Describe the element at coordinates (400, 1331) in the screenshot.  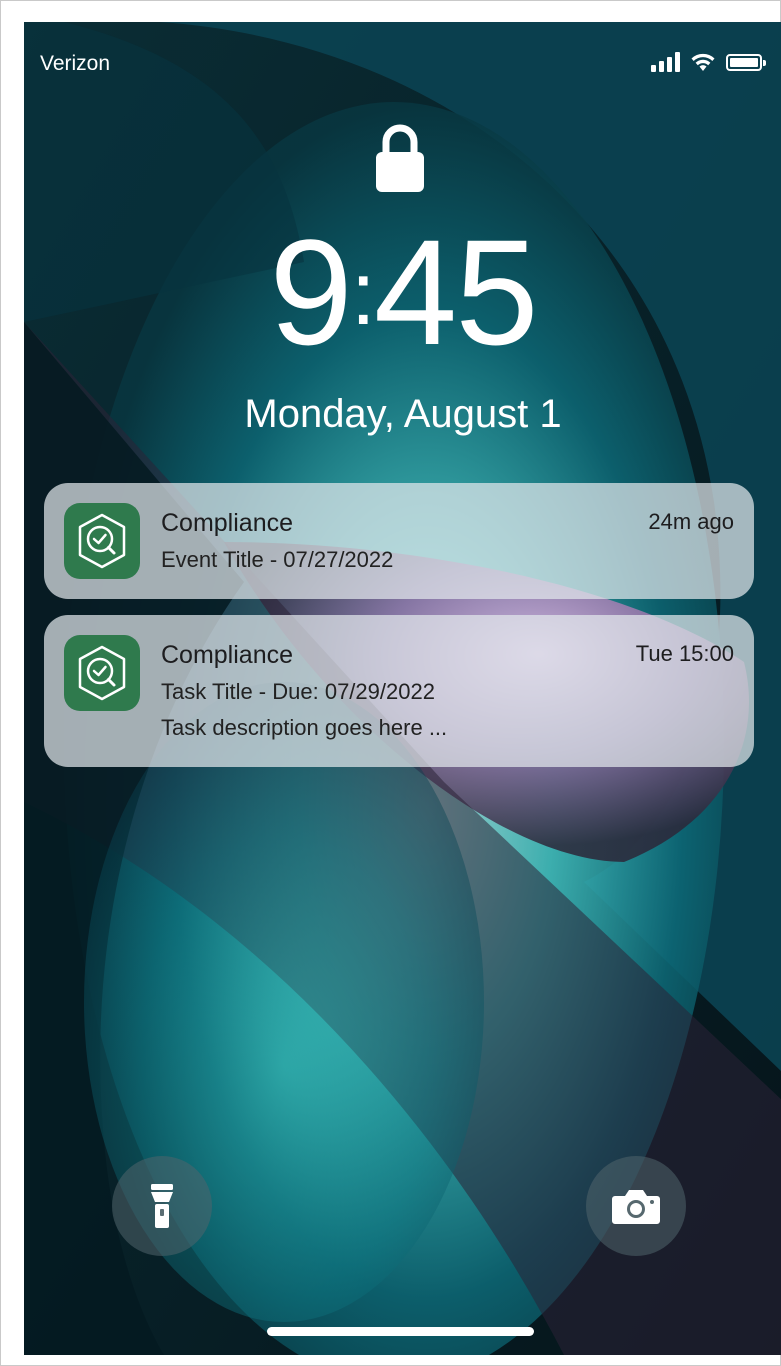
I see `home-indicator` at that location.